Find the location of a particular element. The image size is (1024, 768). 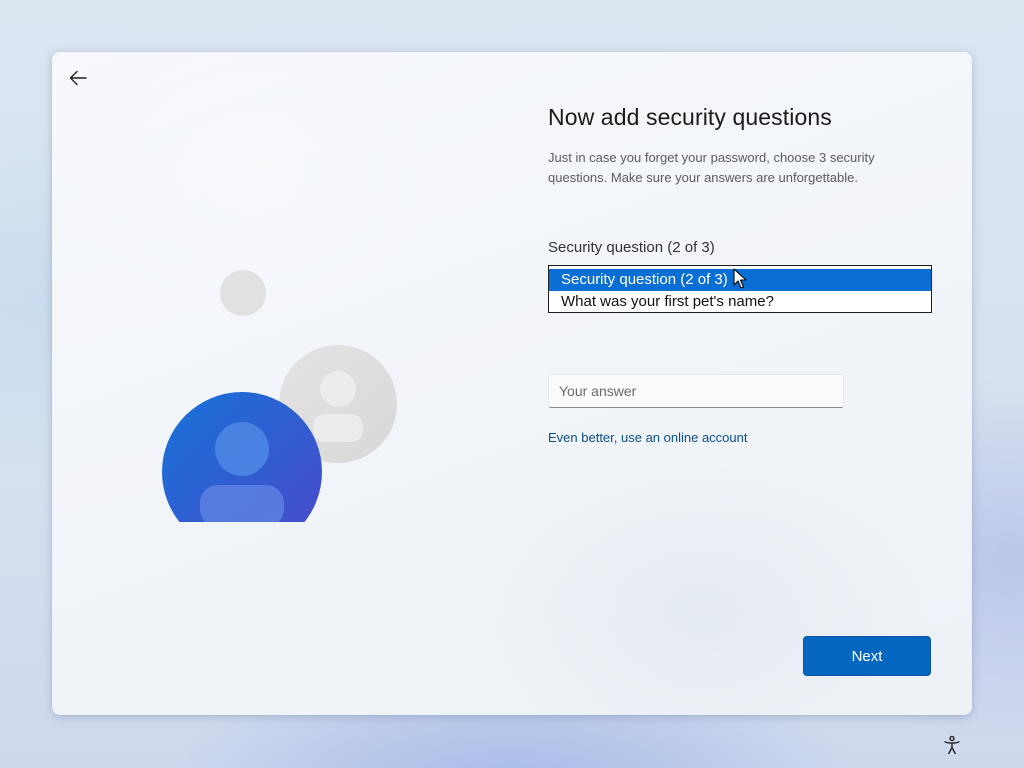

online-account-link: Even better, use an online account is located at coordinates (647, 437).